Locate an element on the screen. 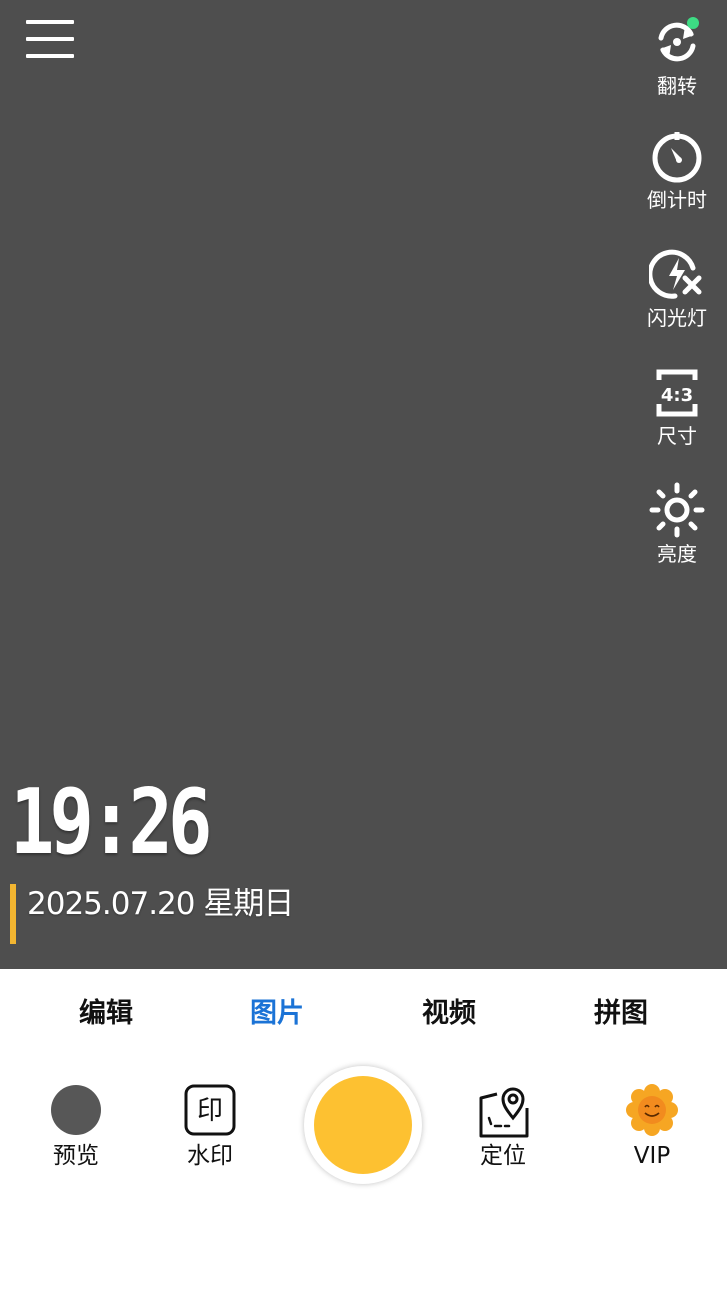  watermark-time: 19:26 is located at coordinates (111, 822).